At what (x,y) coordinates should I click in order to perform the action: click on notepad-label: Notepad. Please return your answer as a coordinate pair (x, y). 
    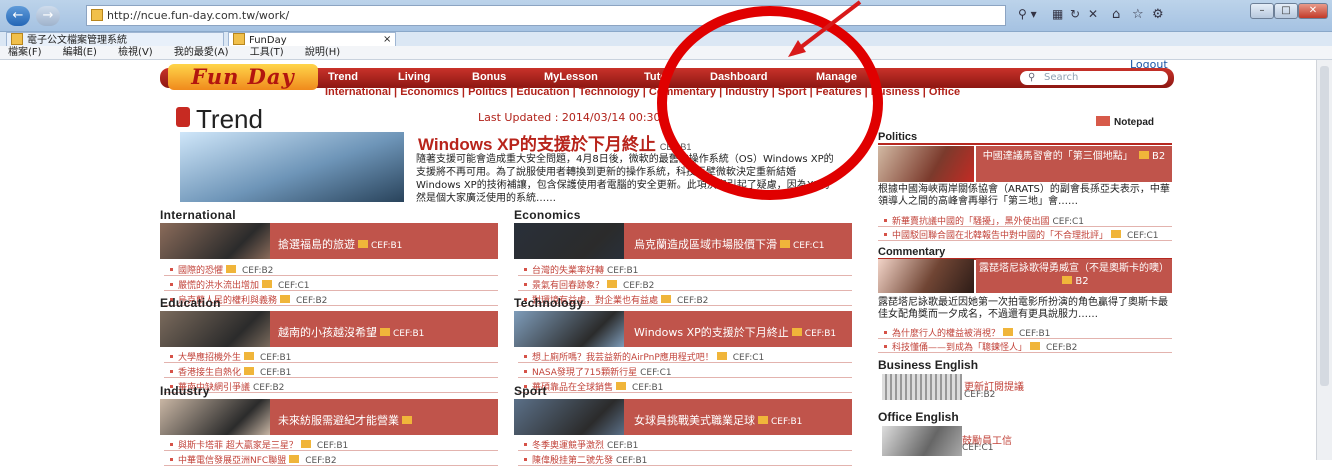
    Looking at the image, I should click on (1134, 122).